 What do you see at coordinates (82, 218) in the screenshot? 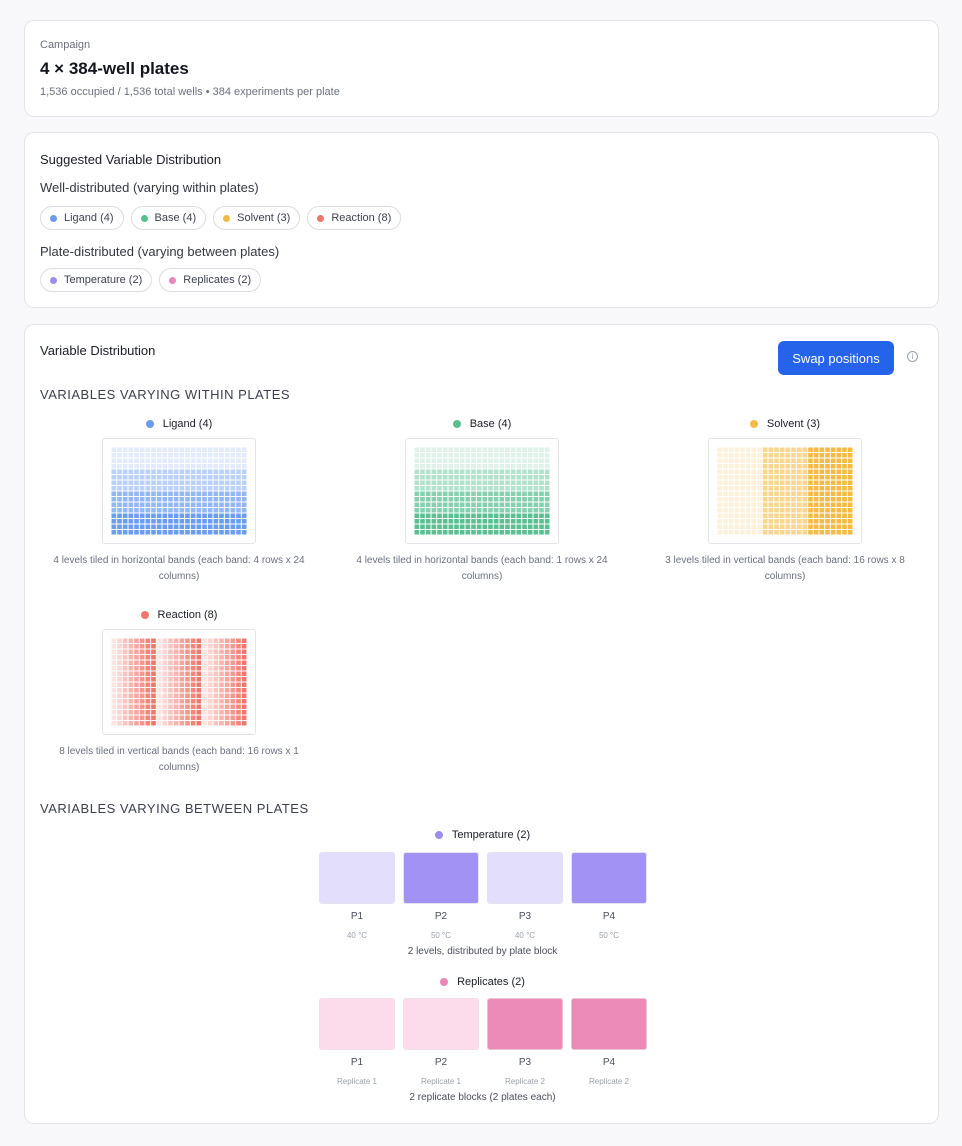
I see `chip-ligand: Ligand (4)` at bounding box center [82, 218].